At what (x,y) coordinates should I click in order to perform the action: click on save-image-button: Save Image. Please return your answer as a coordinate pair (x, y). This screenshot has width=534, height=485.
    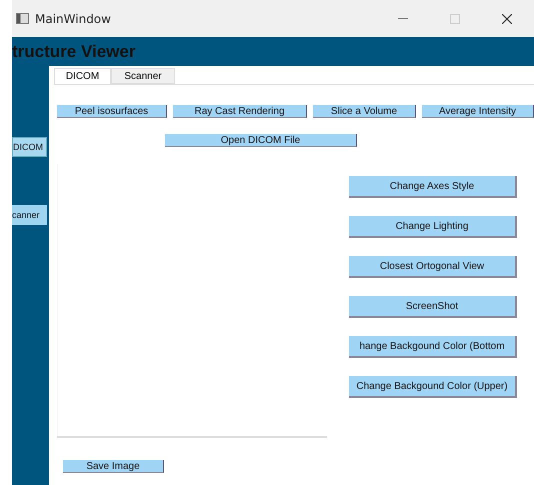
    Looking at the image, I should click on (113, 466).